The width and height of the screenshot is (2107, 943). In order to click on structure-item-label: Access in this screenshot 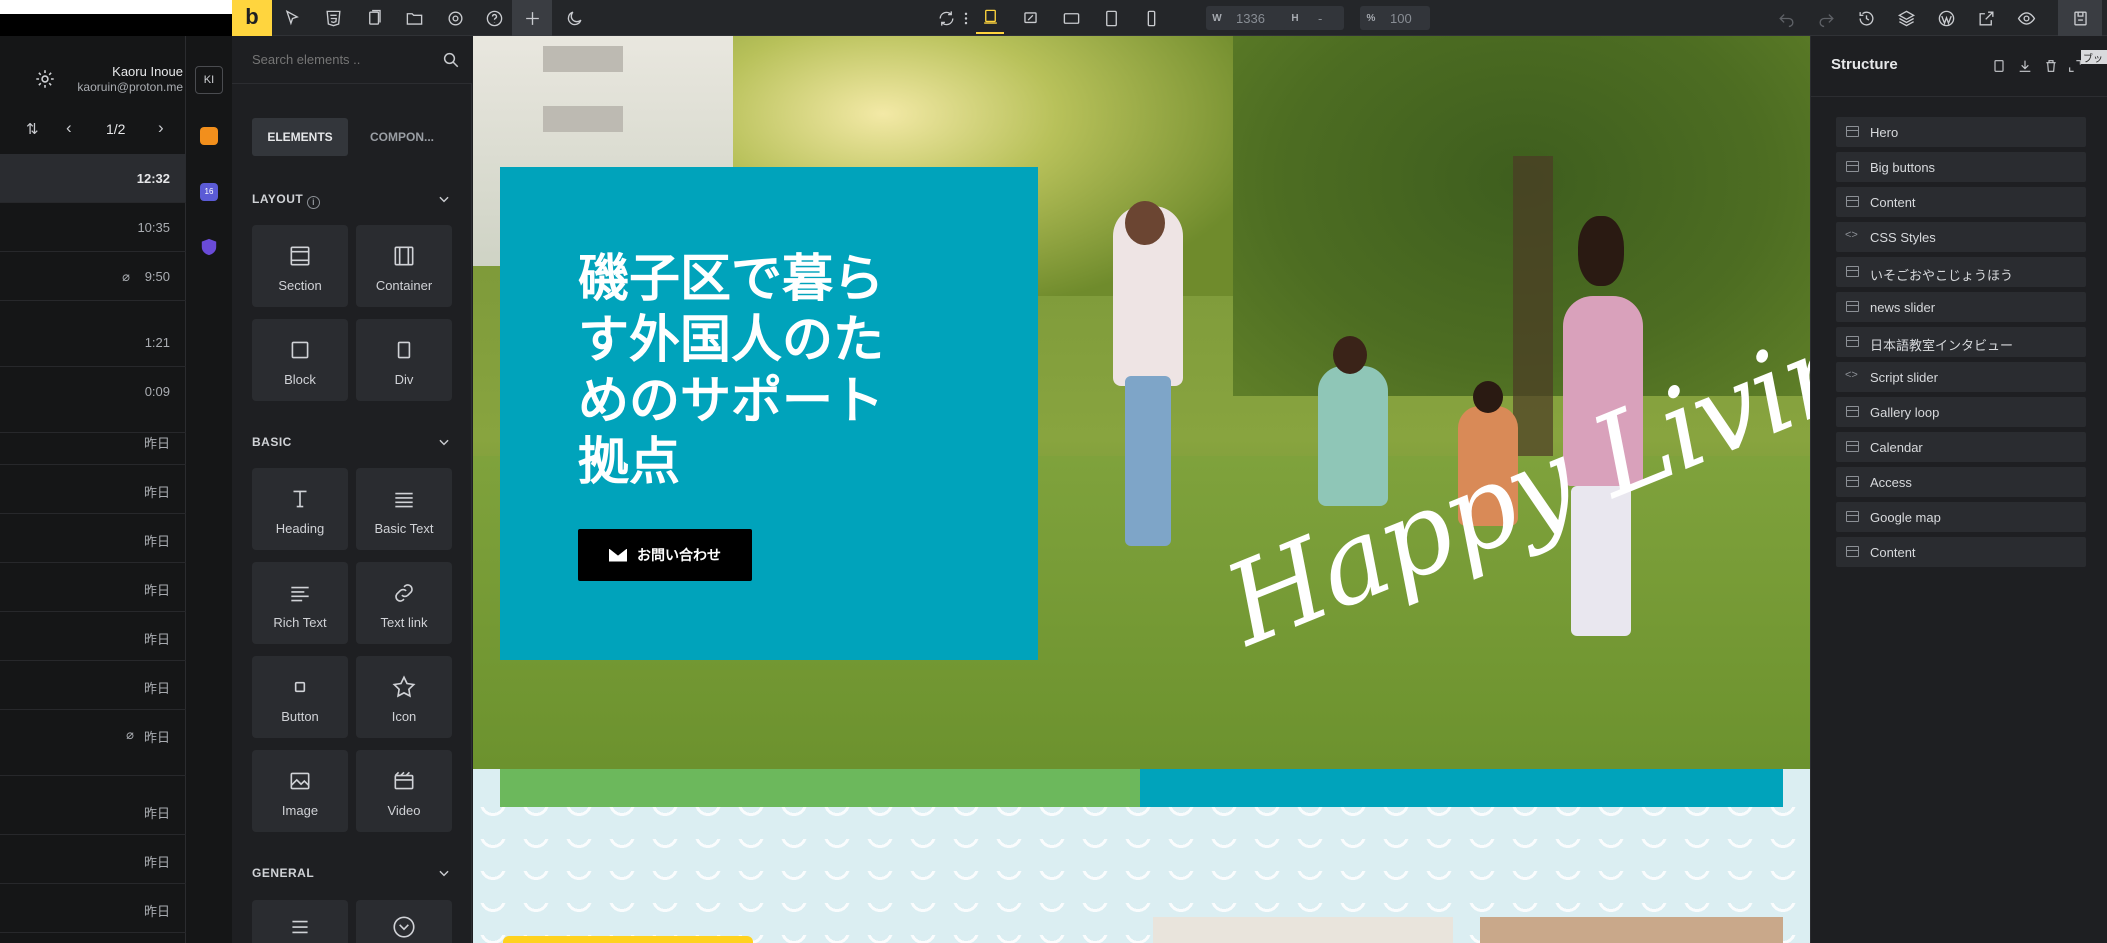, I will do `click(1891, 482)`.